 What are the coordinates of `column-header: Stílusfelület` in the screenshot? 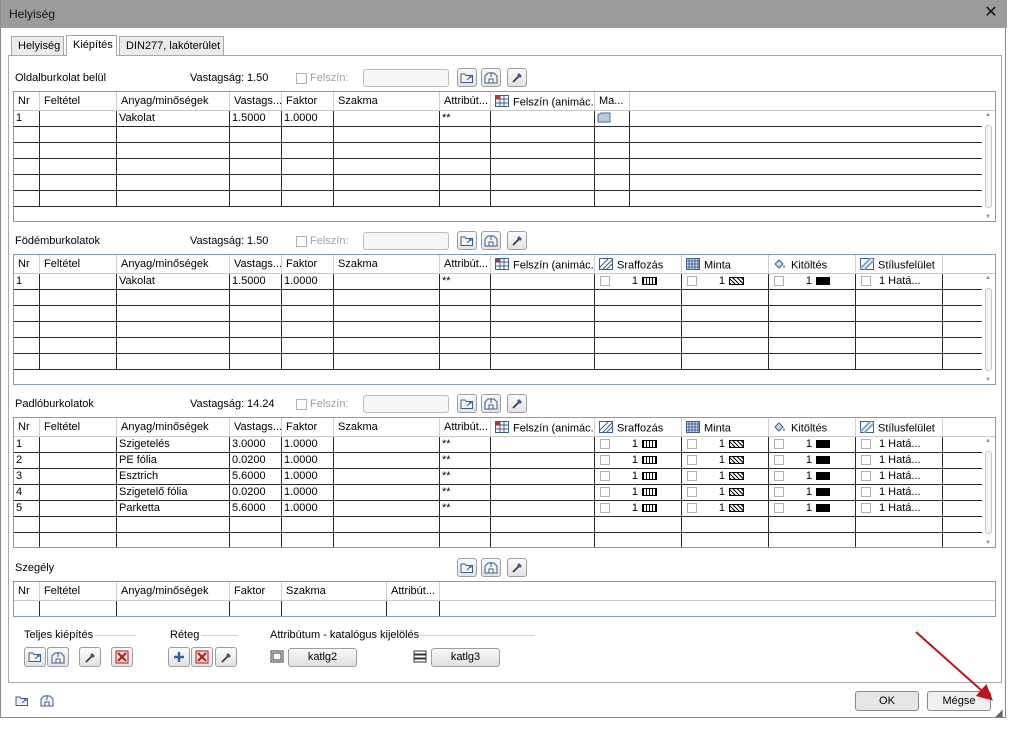 It's located at (899, 427).